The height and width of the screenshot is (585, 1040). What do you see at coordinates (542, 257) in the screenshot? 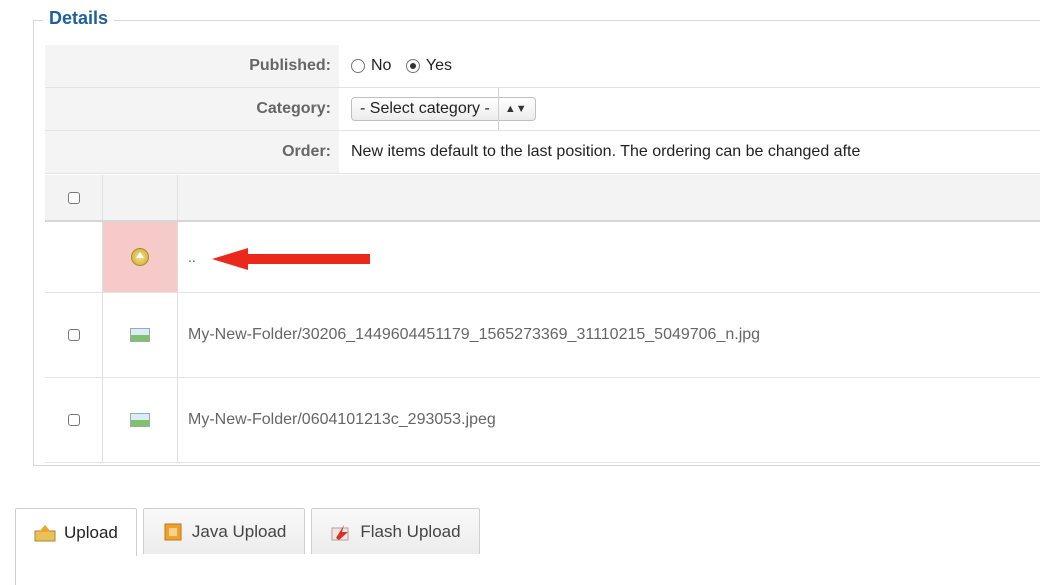
I see `folder-up-row: ..` at bounding box center [542, 257].